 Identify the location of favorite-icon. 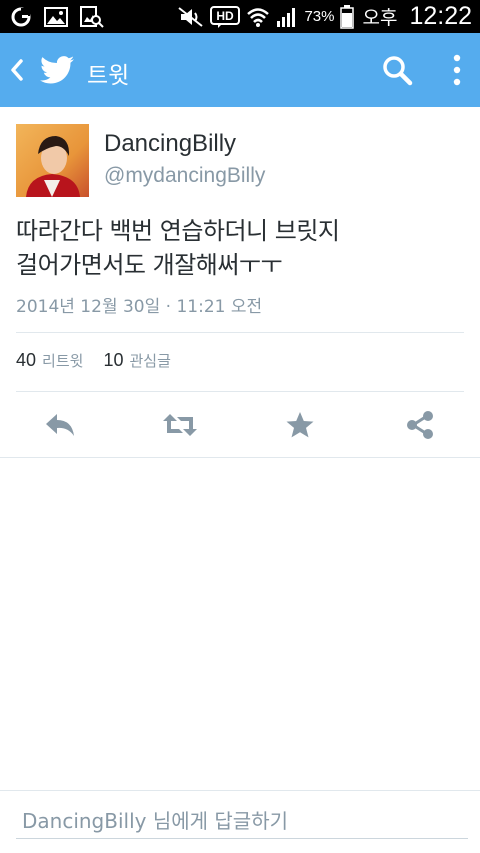
(300, 425).